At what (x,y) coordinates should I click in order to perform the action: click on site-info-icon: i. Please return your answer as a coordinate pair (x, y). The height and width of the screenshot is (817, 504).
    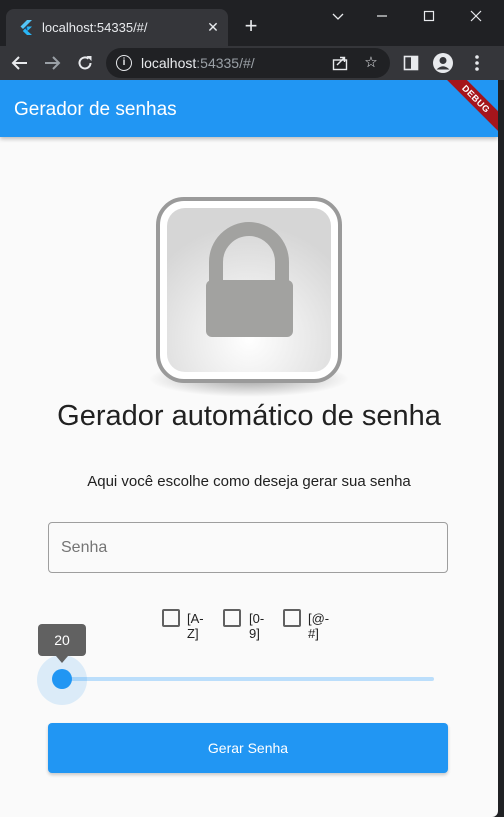
    Looking at the image, I should click on (124, 63).